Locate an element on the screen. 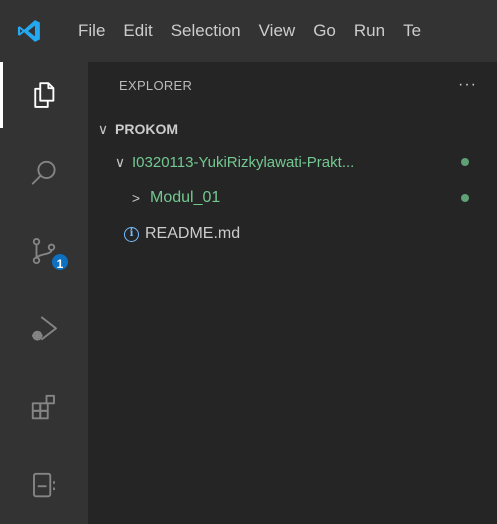  chevron-right-icon: > is located at coordinates (136, 198).